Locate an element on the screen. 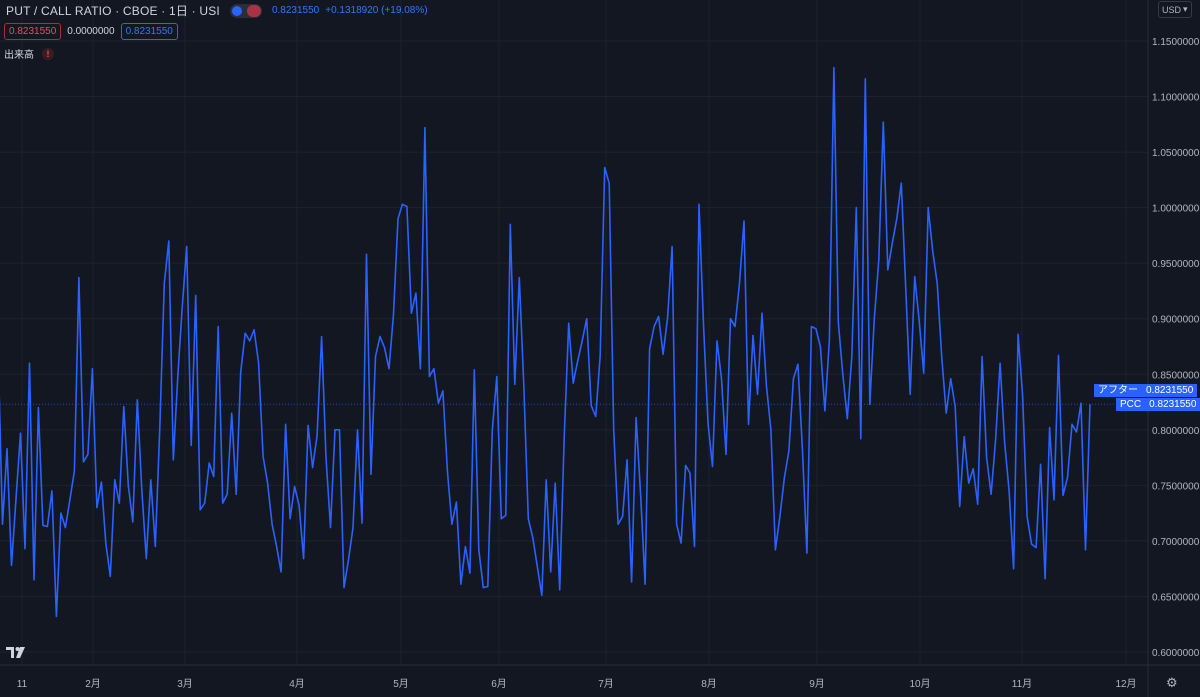 This screenshot has height=697, width=1200. pcc-label: PCC is located at coordinates (1131, 404).